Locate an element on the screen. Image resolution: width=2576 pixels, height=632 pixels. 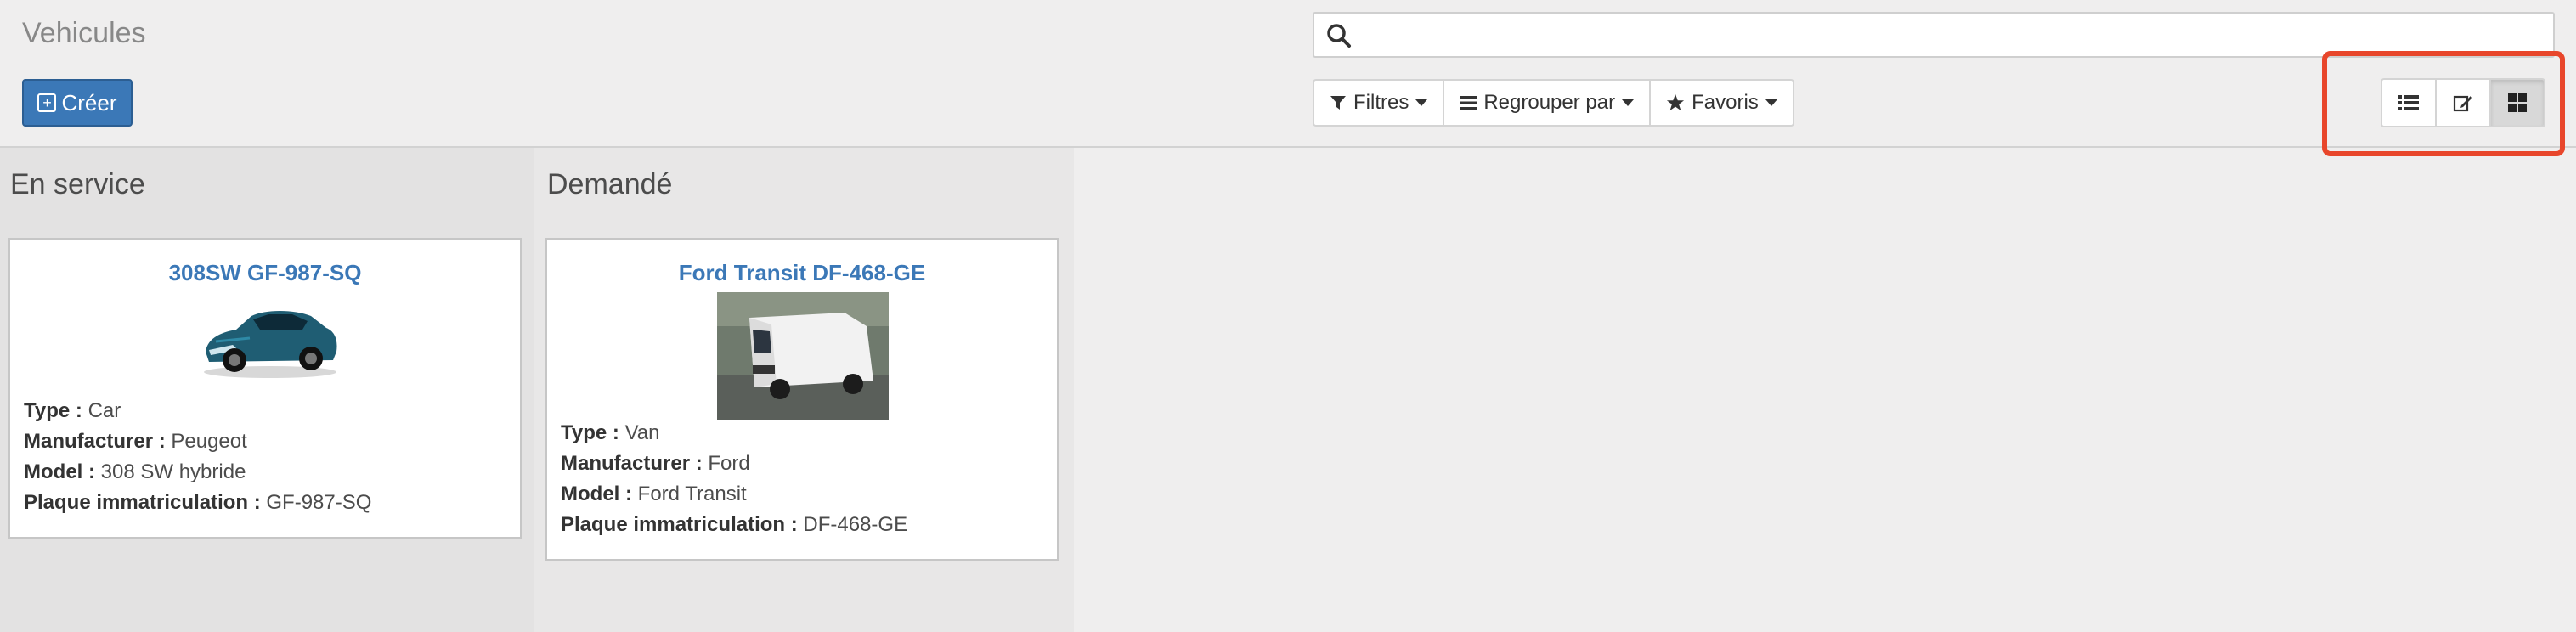
field-type: Type : Van is located at coordinates (610, 432).